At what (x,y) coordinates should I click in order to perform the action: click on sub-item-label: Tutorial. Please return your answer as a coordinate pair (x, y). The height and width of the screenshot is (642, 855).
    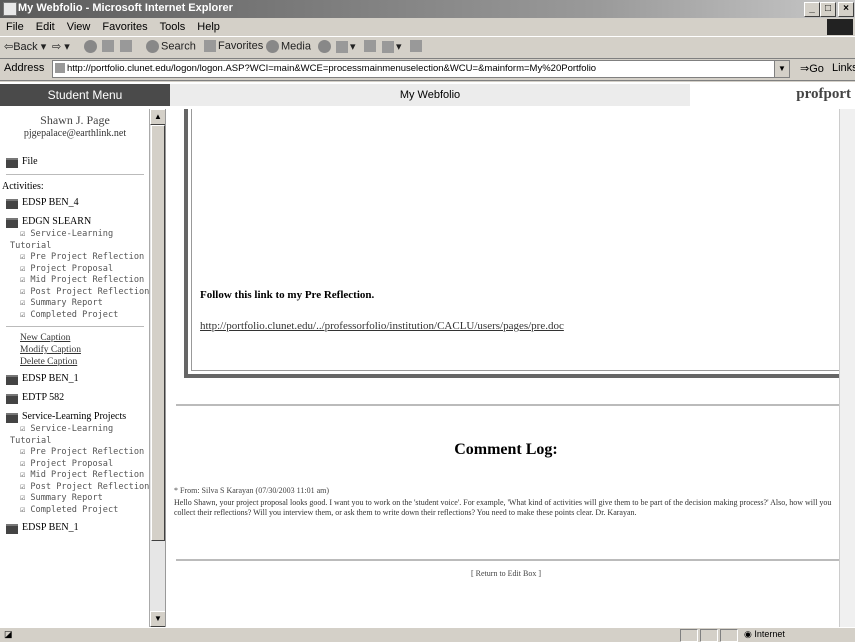
    Looking at the image, I should click on (31, 245).